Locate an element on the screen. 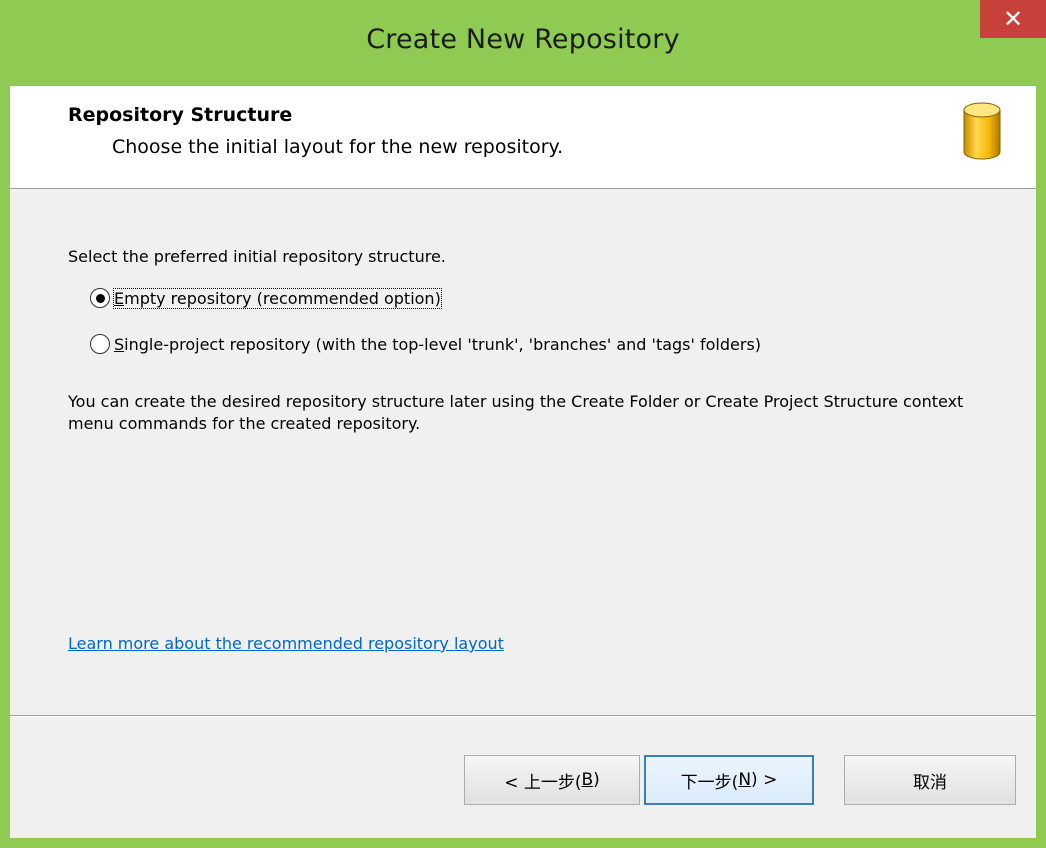  mnemonic-letter: S is located at coordinates (119, 344).